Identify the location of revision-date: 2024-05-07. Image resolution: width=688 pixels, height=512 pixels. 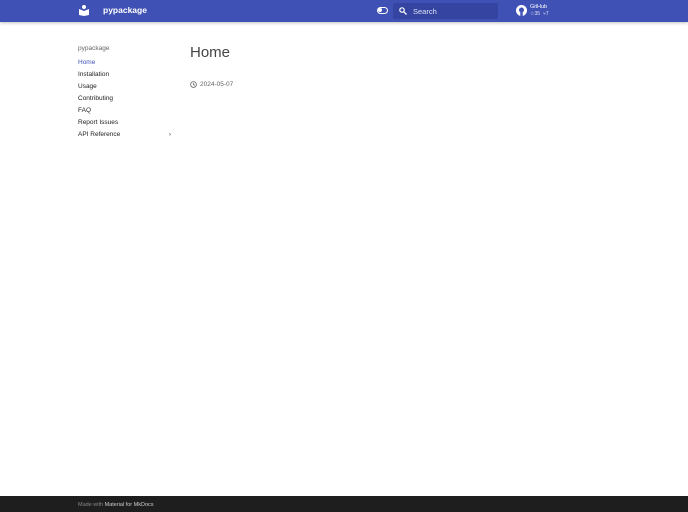
(211, 84).